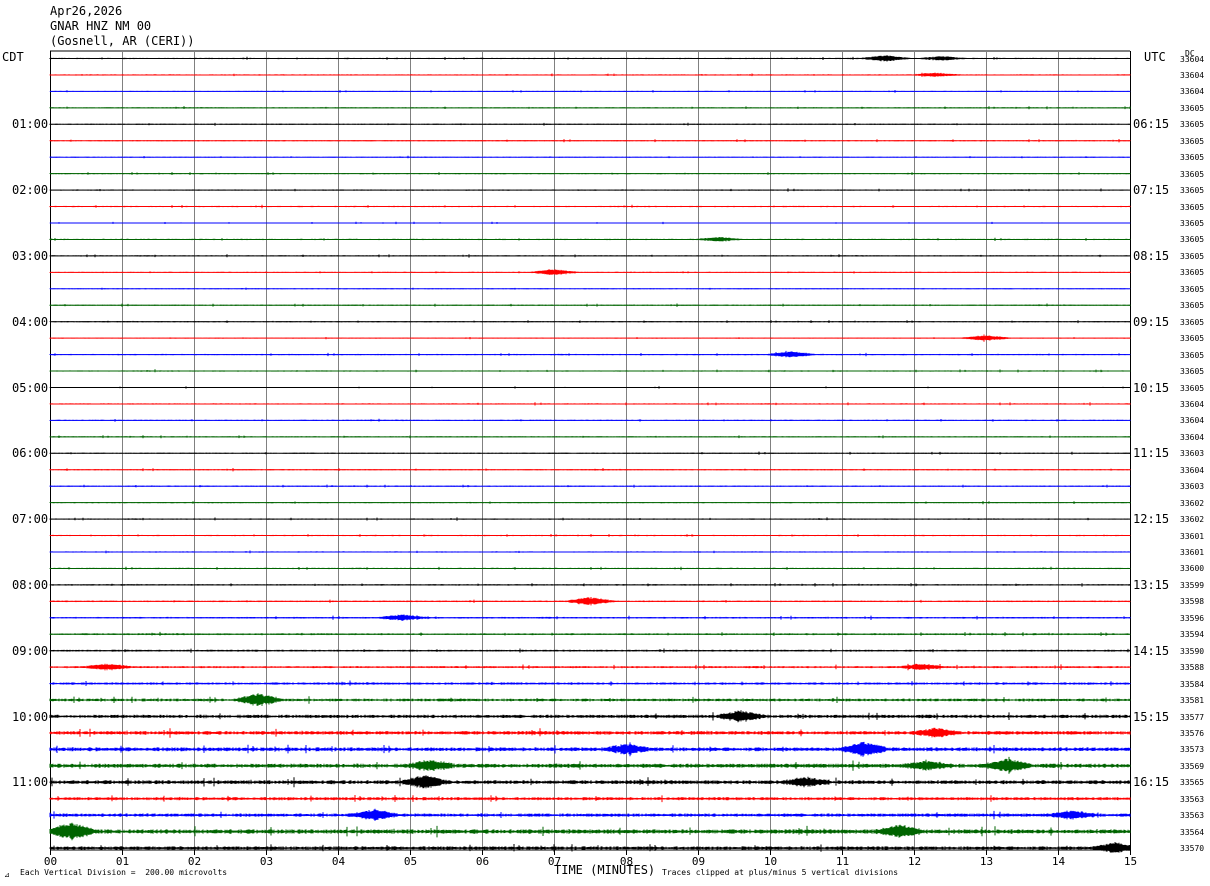 The image size is (1210, 886). Describe the element at coordinates (986, 860) in the screenshot. I see `x-tick-label: 13` at that location.